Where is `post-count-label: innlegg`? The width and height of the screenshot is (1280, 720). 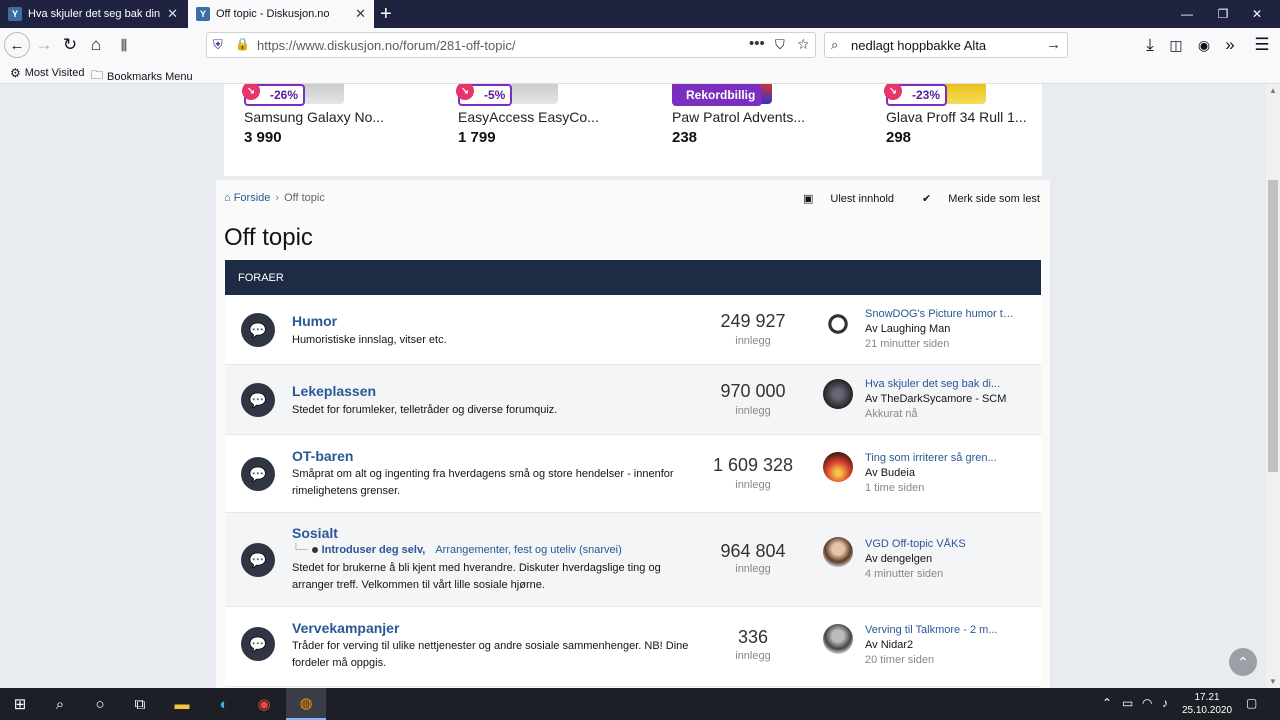 post-count-label: innlegg is located at coordinates (753, 569).